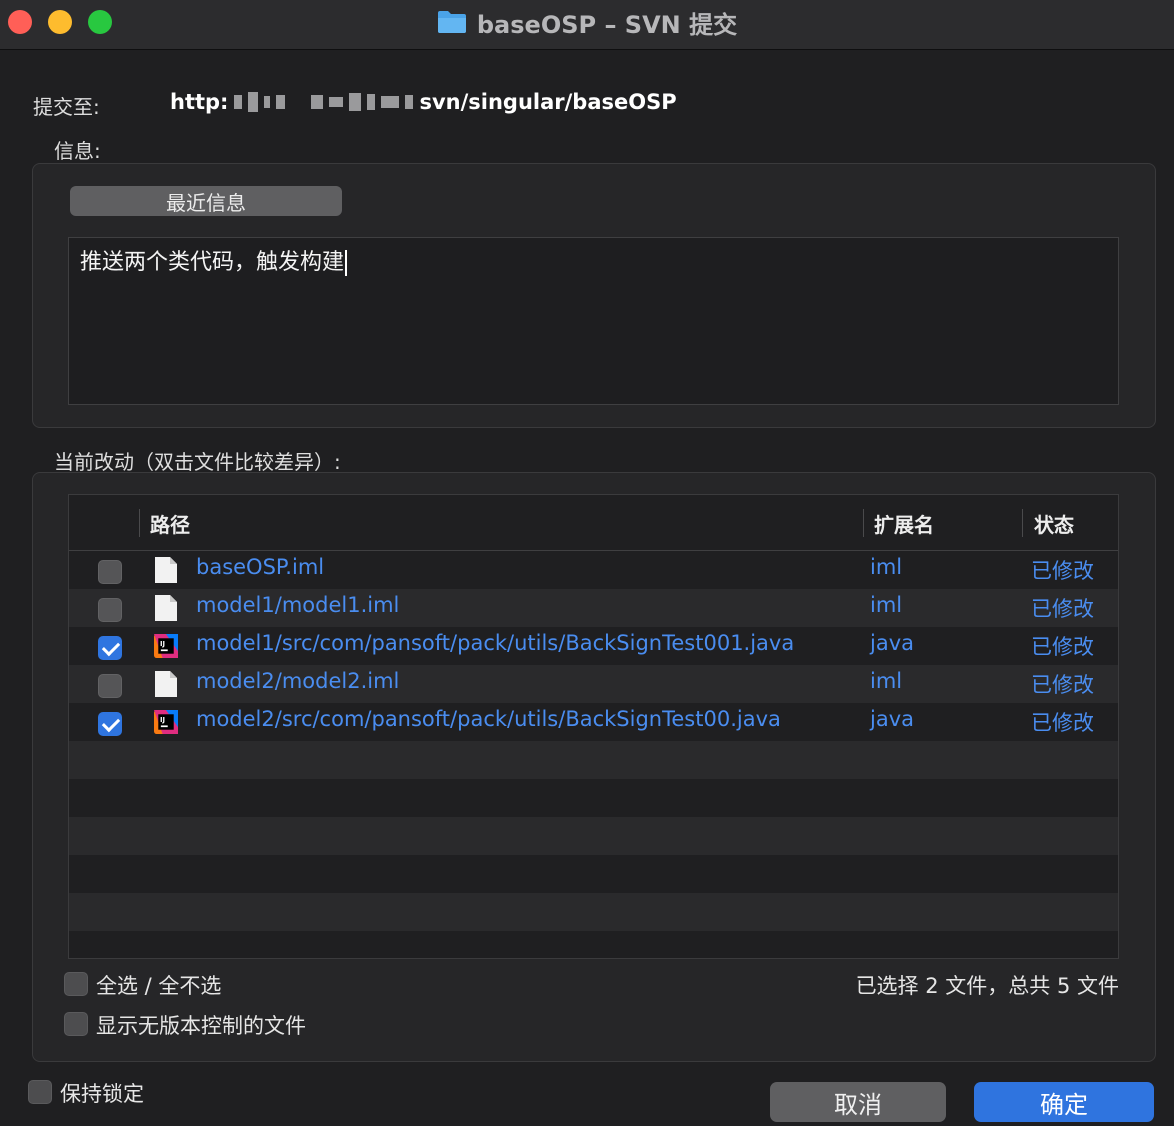  What do you see at coordinates (102, 1093) in the screenshot?
I see `keep-locks-label: 保持锁定` at bounding box center [102, 1093].